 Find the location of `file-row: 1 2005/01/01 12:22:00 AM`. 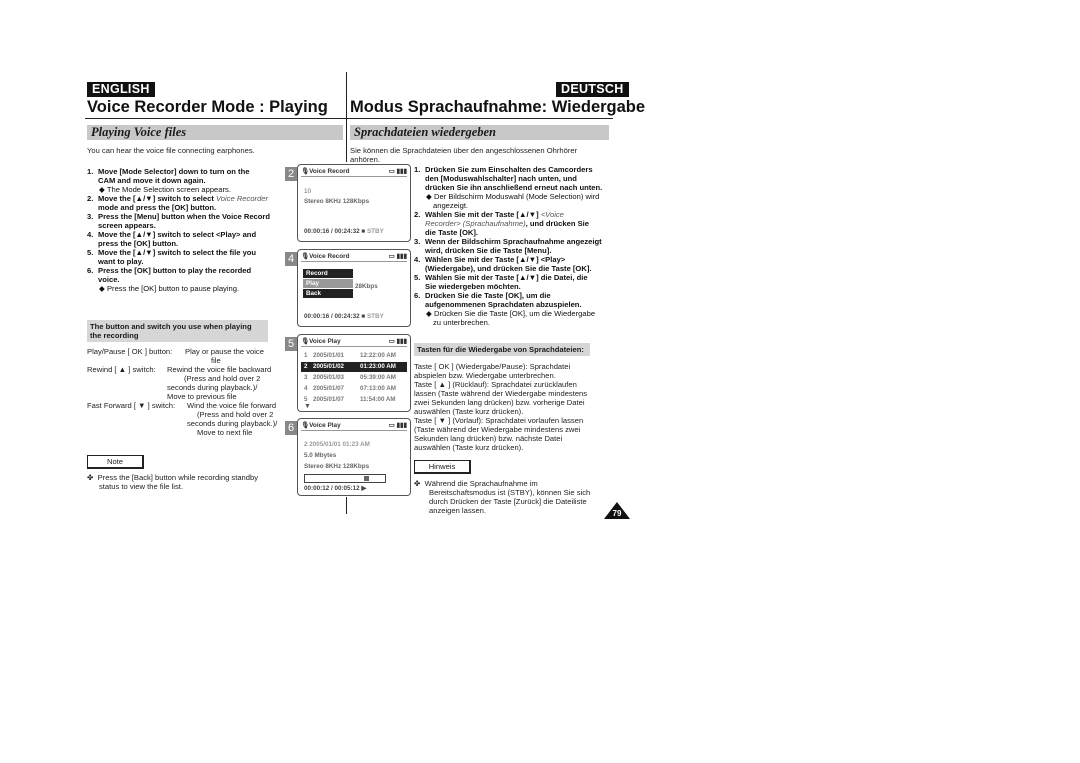

file-row: 1 2005/01/01 12:22:00 AM is located at coordinates (354, 356).